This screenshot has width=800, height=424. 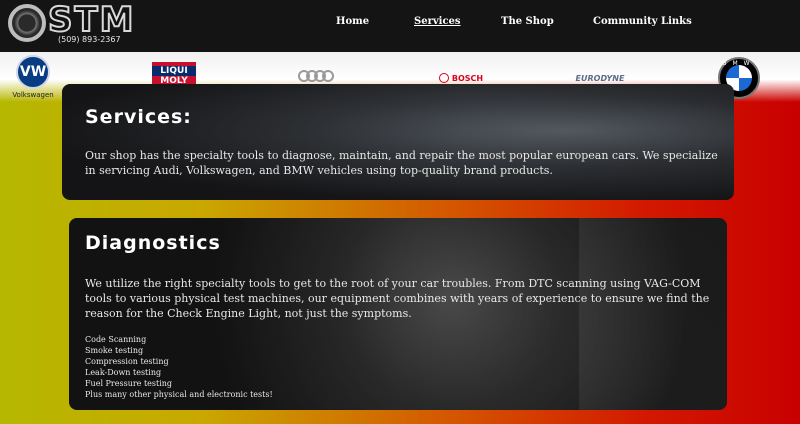 I want to click on volkswagen-logo: VW Volkswagen, so click(x=33, y=77).